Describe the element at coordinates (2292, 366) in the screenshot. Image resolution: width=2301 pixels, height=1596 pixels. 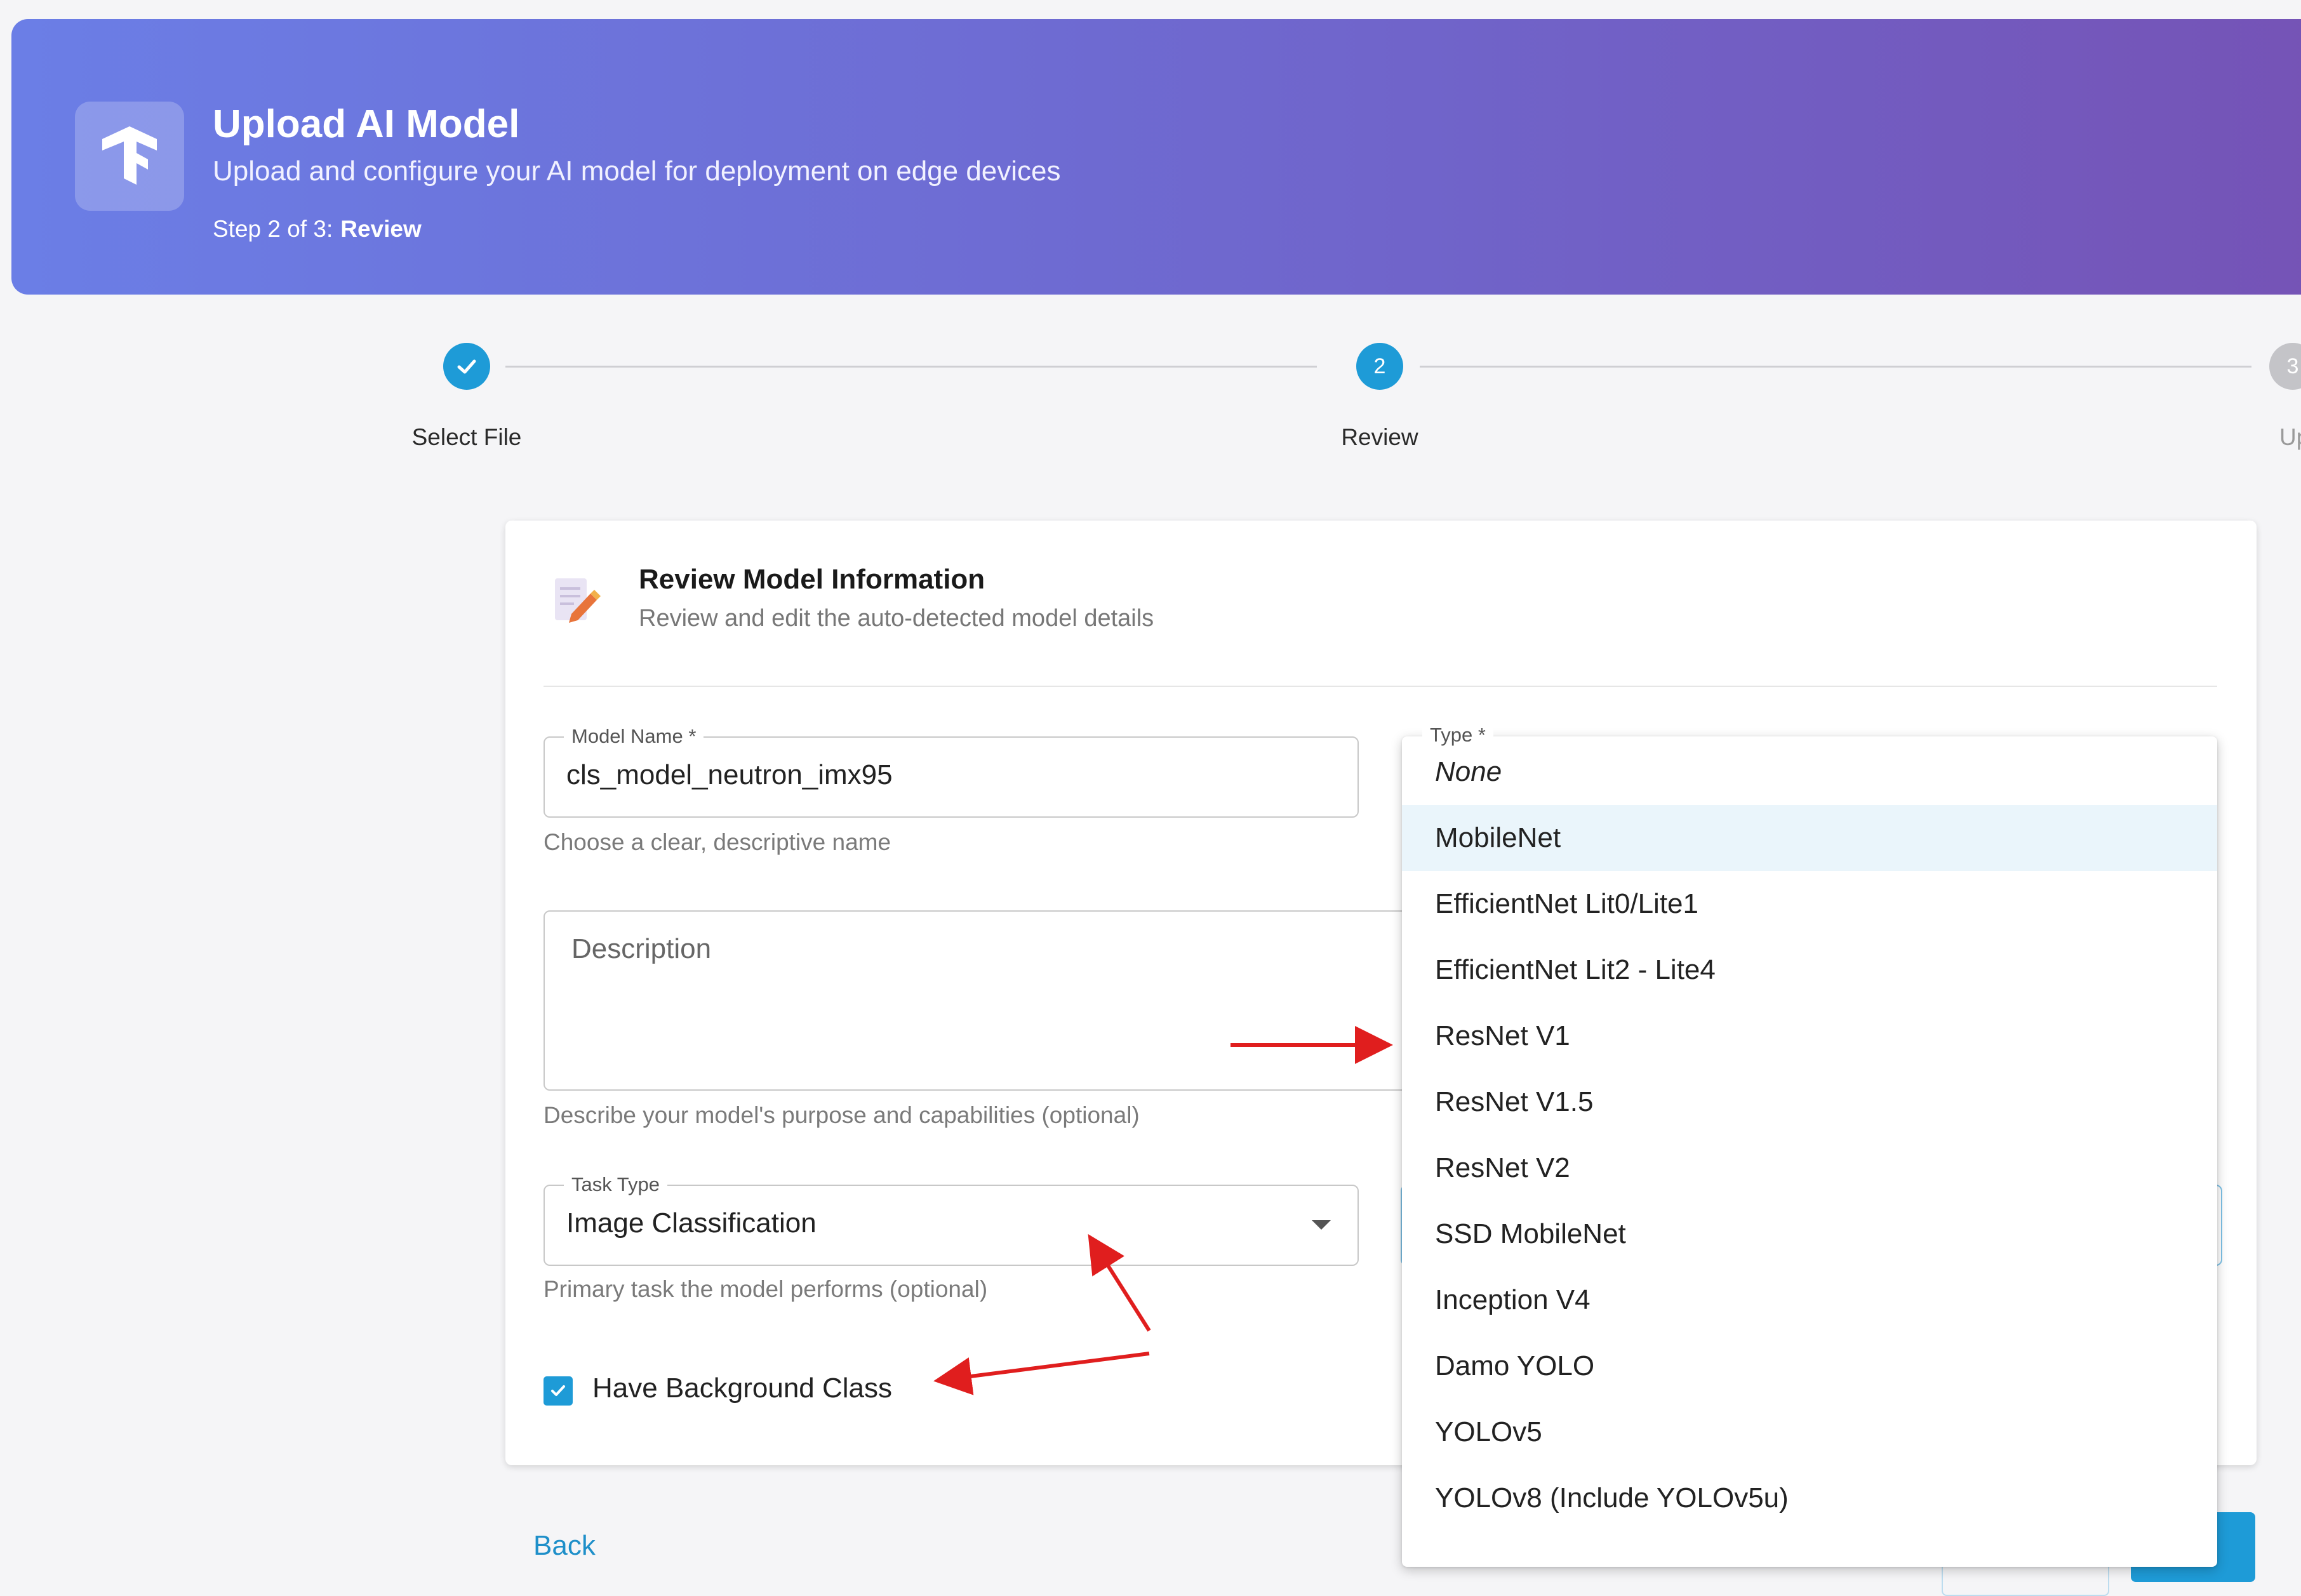
I see `step-3-number: 3` at that location.